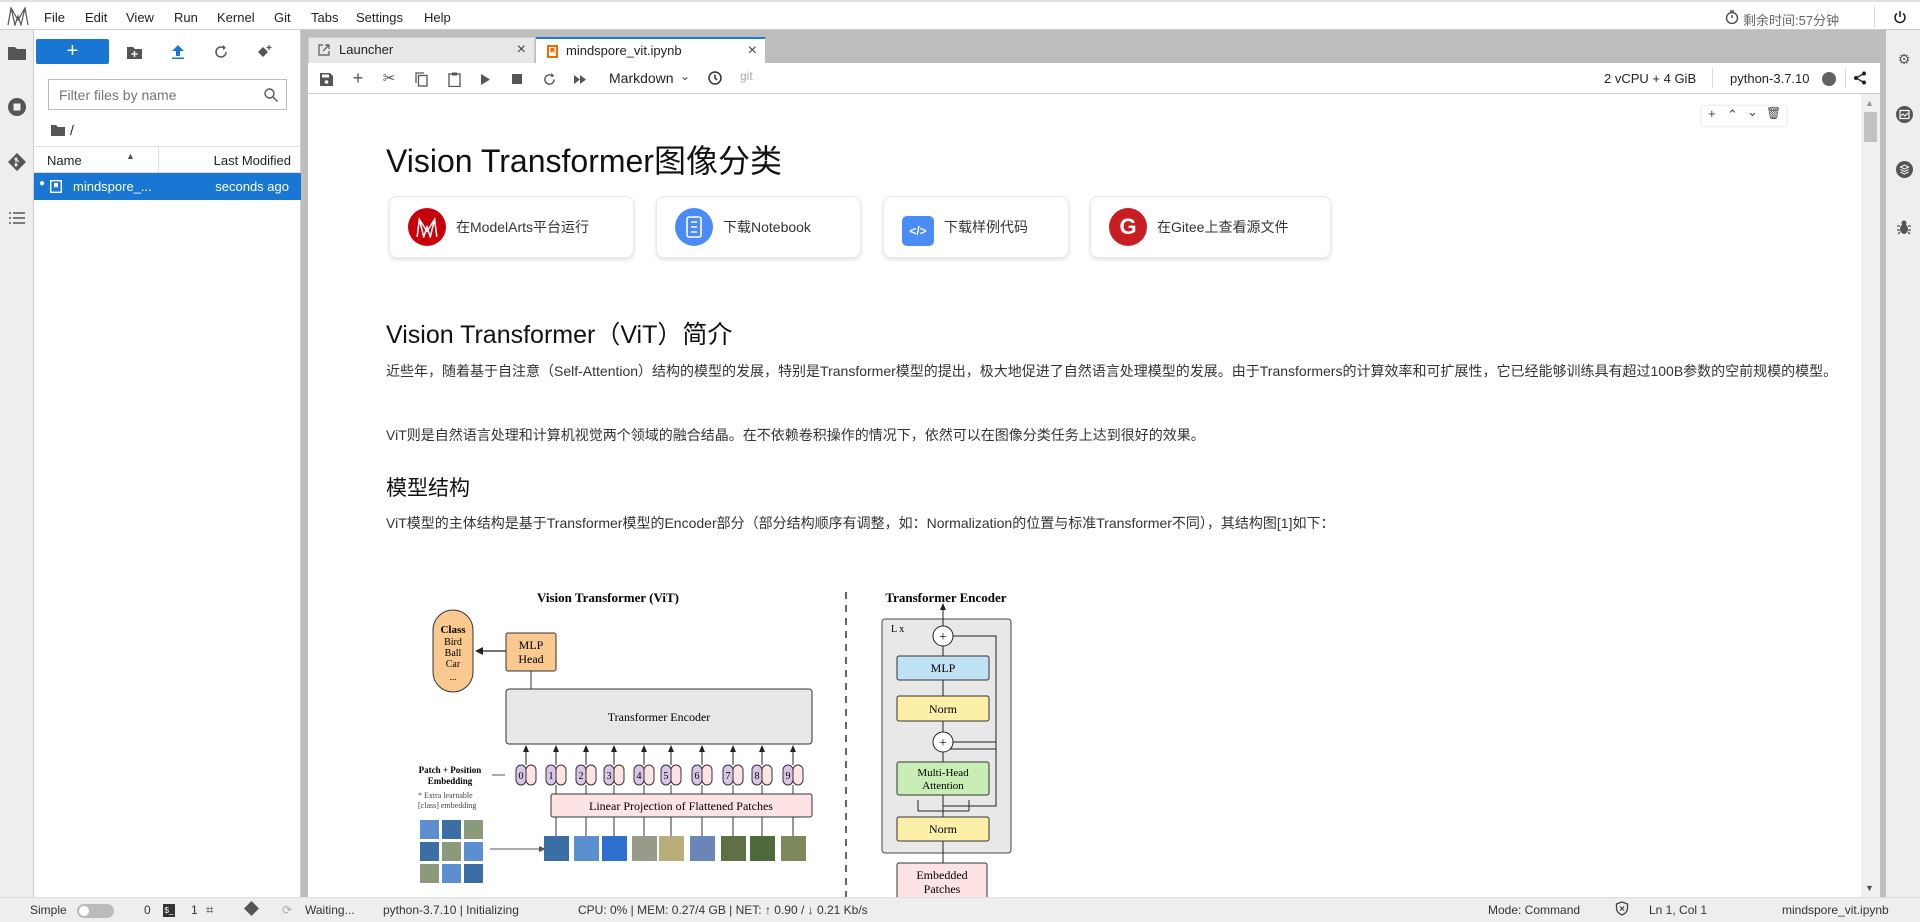 Image resolution: width=1920 pixels, height=922 pixels. I want to click on cell-type-select: Markdown, so click(641, 78).